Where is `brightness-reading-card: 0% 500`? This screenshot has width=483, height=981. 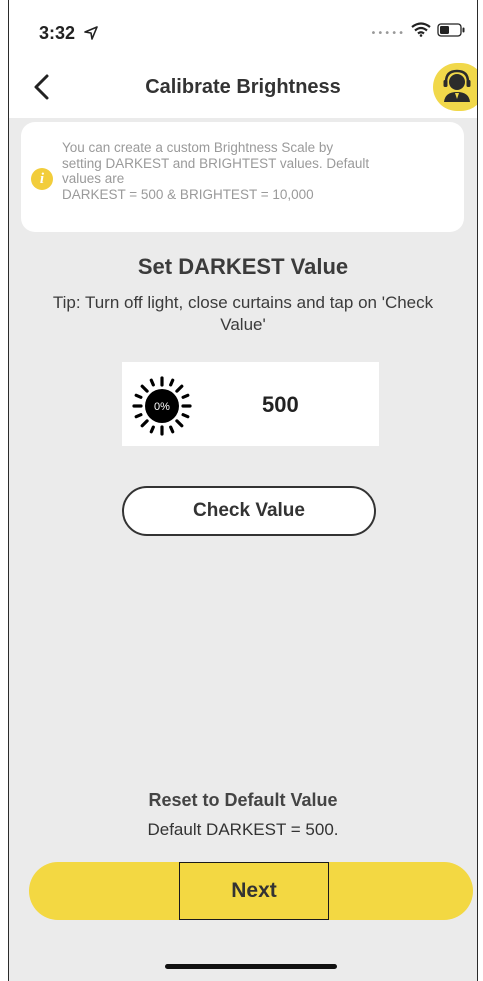
brightness-reading-card: 0% 500 is located at coordinates (250, 404).